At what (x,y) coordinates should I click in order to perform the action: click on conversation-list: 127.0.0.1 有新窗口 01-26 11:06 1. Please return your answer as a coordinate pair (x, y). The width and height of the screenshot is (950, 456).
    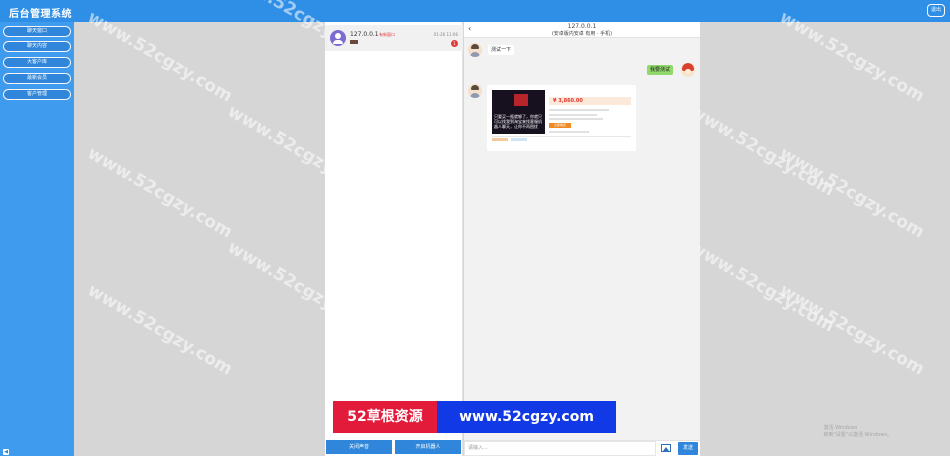
    Looking at the image, I should click on (394, 239).